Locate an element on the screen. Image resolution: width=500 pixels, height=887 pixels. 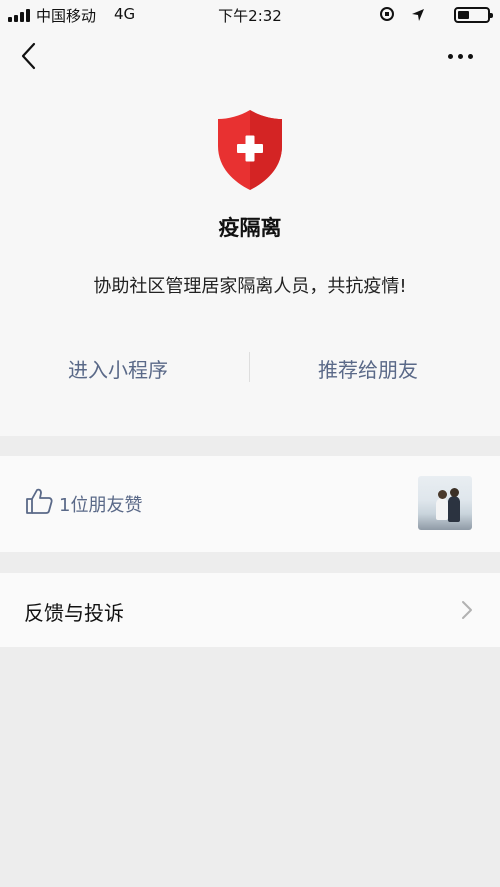
status-icons is located at coordinates (436, 15).